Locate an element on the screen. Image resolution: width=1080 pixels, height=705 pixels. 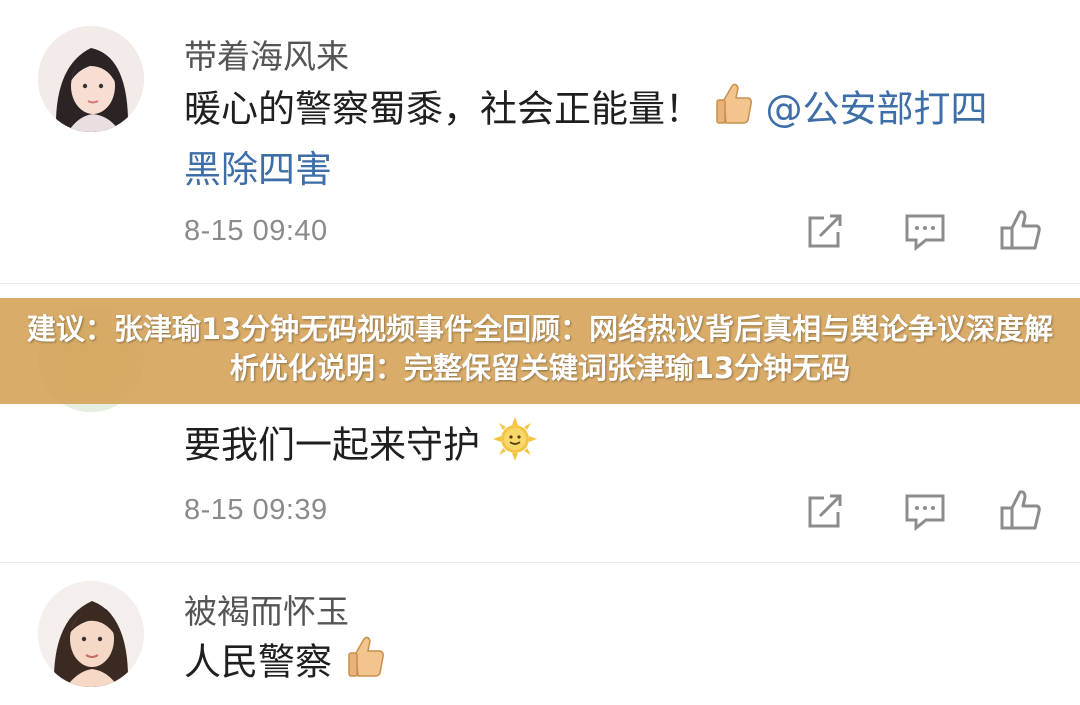
comment-text-content: 要我们一起来守护 is located at coordinates (332, 445).